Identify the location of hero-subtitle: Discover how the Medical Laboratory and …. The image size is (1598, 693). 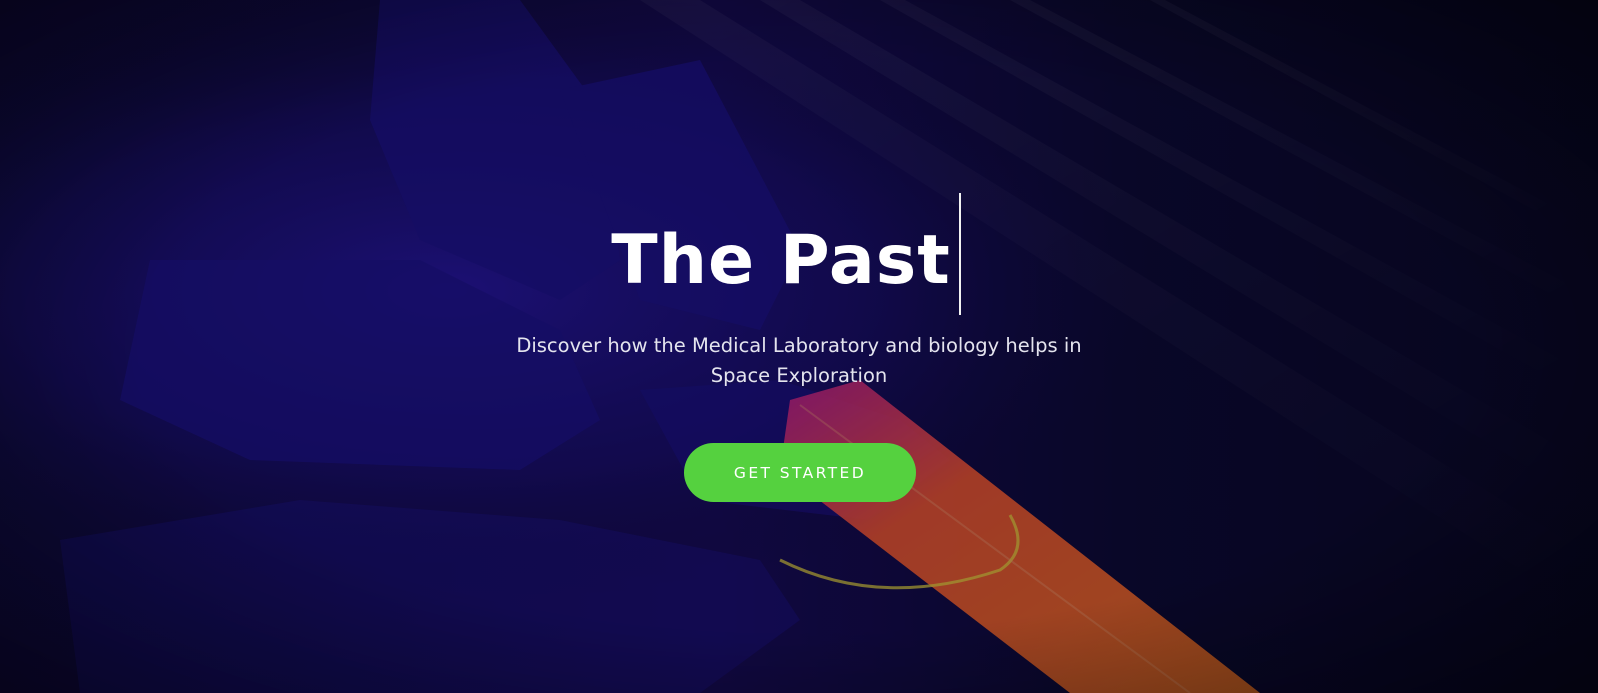
(799, 360).